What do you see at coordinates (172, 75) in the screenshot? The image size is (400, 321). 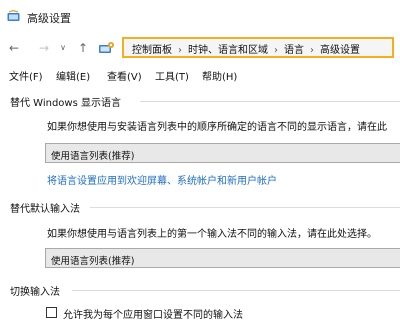 I see `menu-tools: 工具(T)` at bounding box center [172, 75].